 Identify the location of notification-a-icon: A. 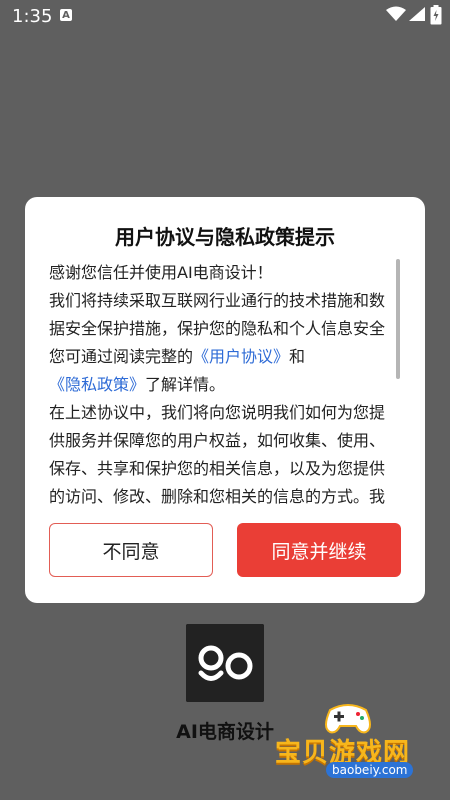
(66, 15).